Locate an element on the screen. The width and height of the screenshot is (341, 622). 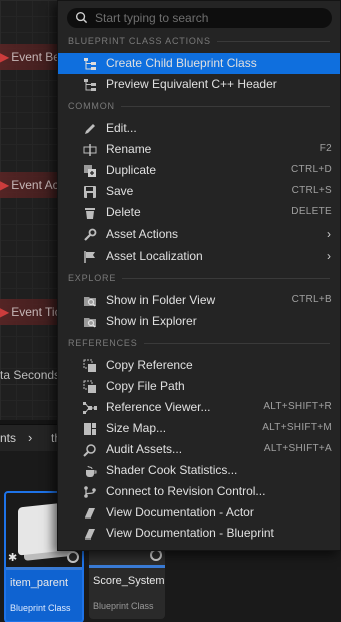
asset-name: item_parent is located at coordinates (39, 583).